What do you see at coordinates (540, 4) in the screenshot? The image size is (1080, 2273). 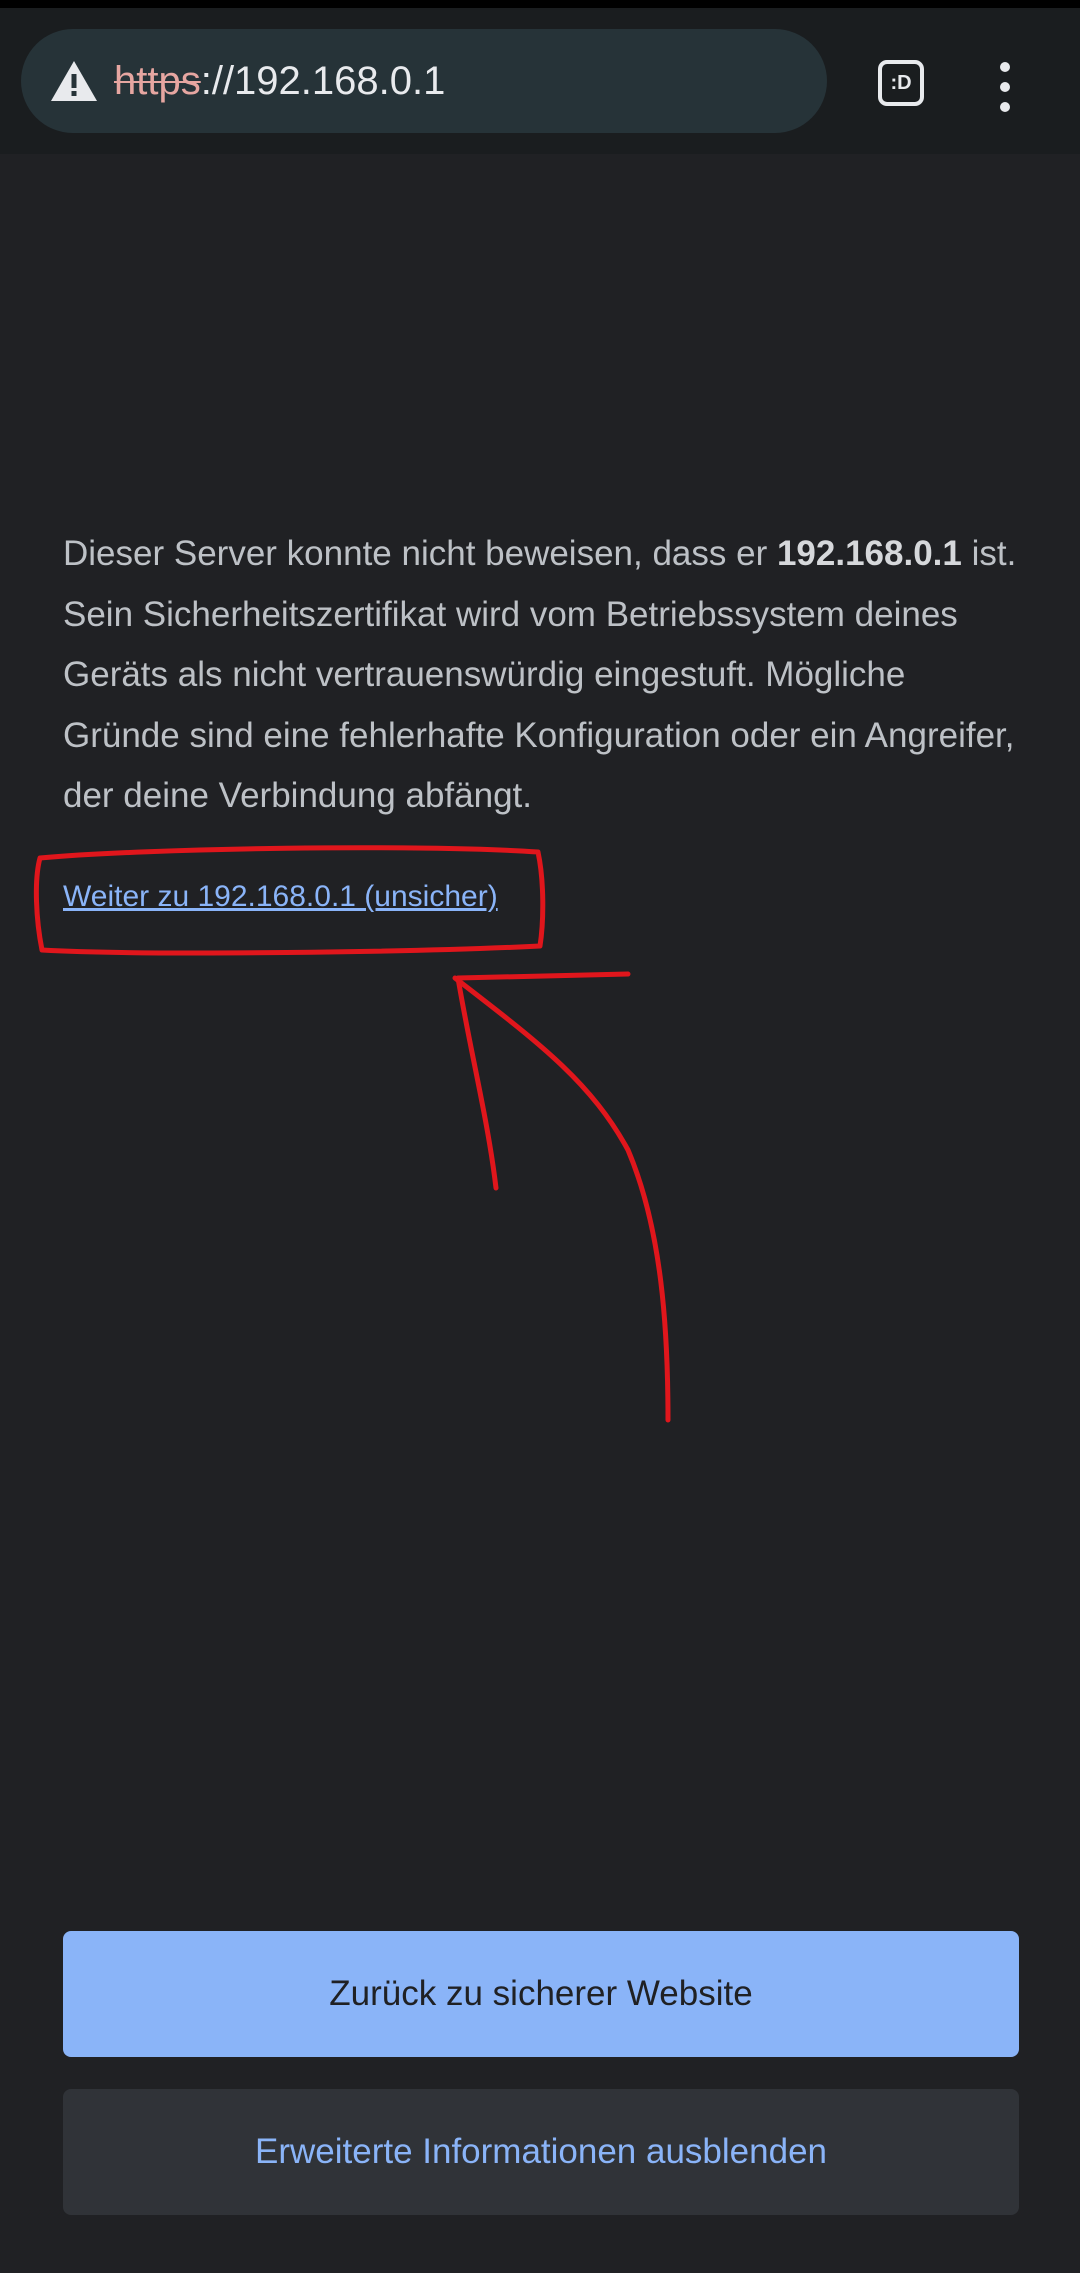 I see `status-bar` at bounding box center [540, 4].